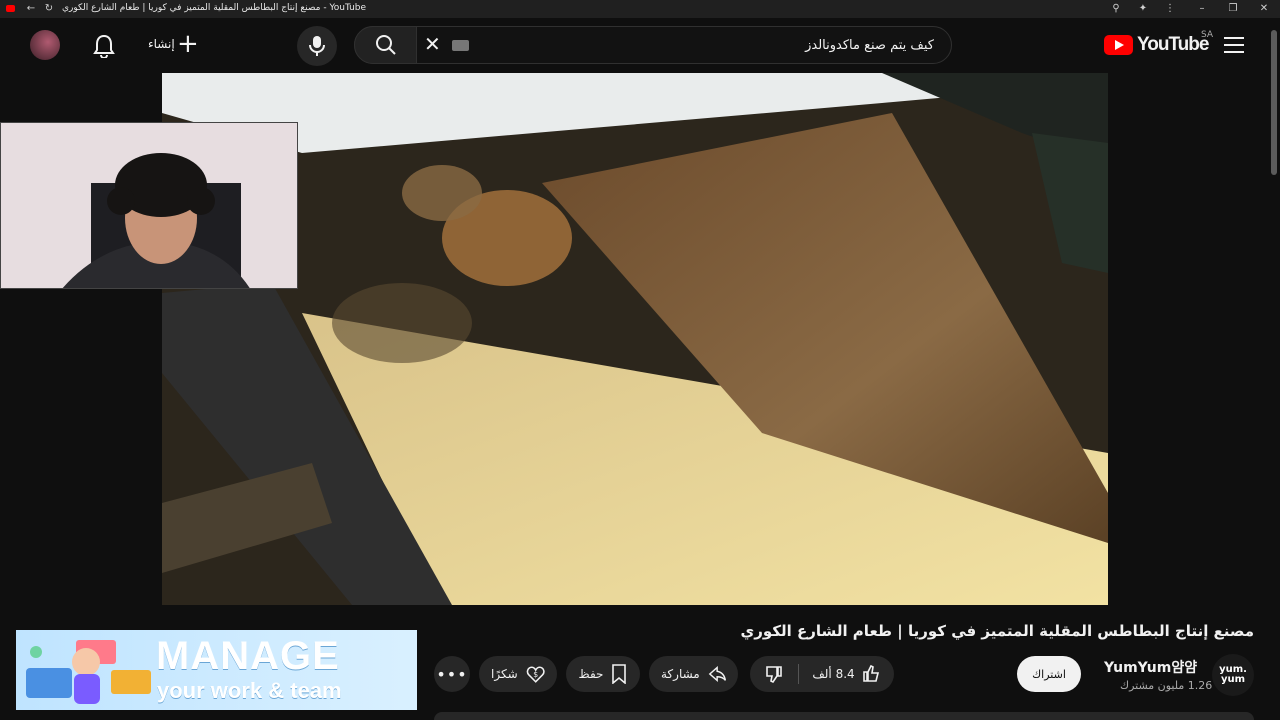 This screenshot has height=720, width=1280. I want to click on subscribe-button: اشتراك, so click(1049, 674).